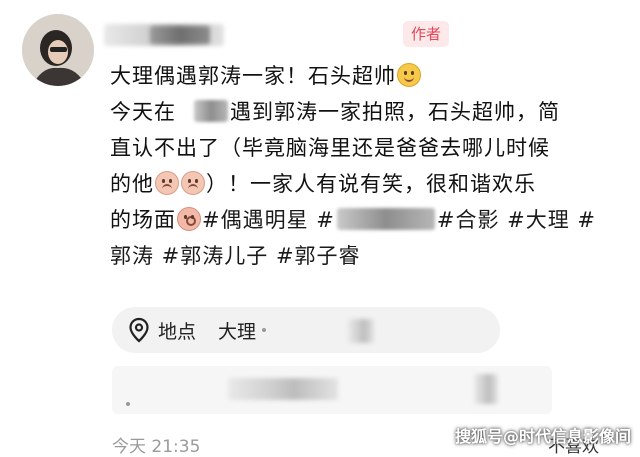 The width and height of the screenshot is (640, 457). Describe the element at coordinates (395, 112) in the screenshot. I see `post-text: 遇到郭涛一家拍照，石头超帅，简` at that location.